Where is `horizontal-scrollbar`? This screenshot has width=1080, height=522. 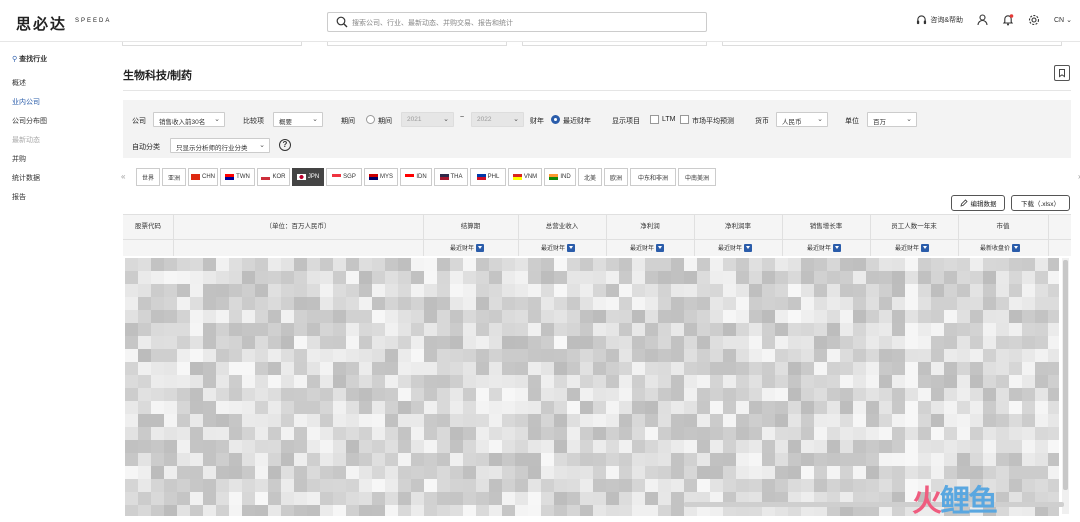 horizontal-scrollbar is located at coordinates (874, 504).